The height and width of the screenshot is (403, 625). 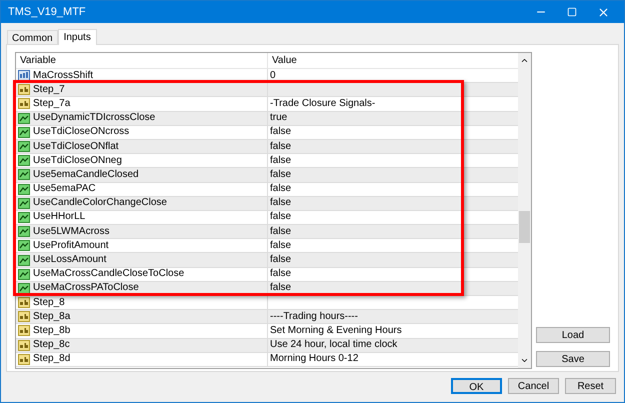 I want to click on side-button: Save, so click(x=573, y=359).